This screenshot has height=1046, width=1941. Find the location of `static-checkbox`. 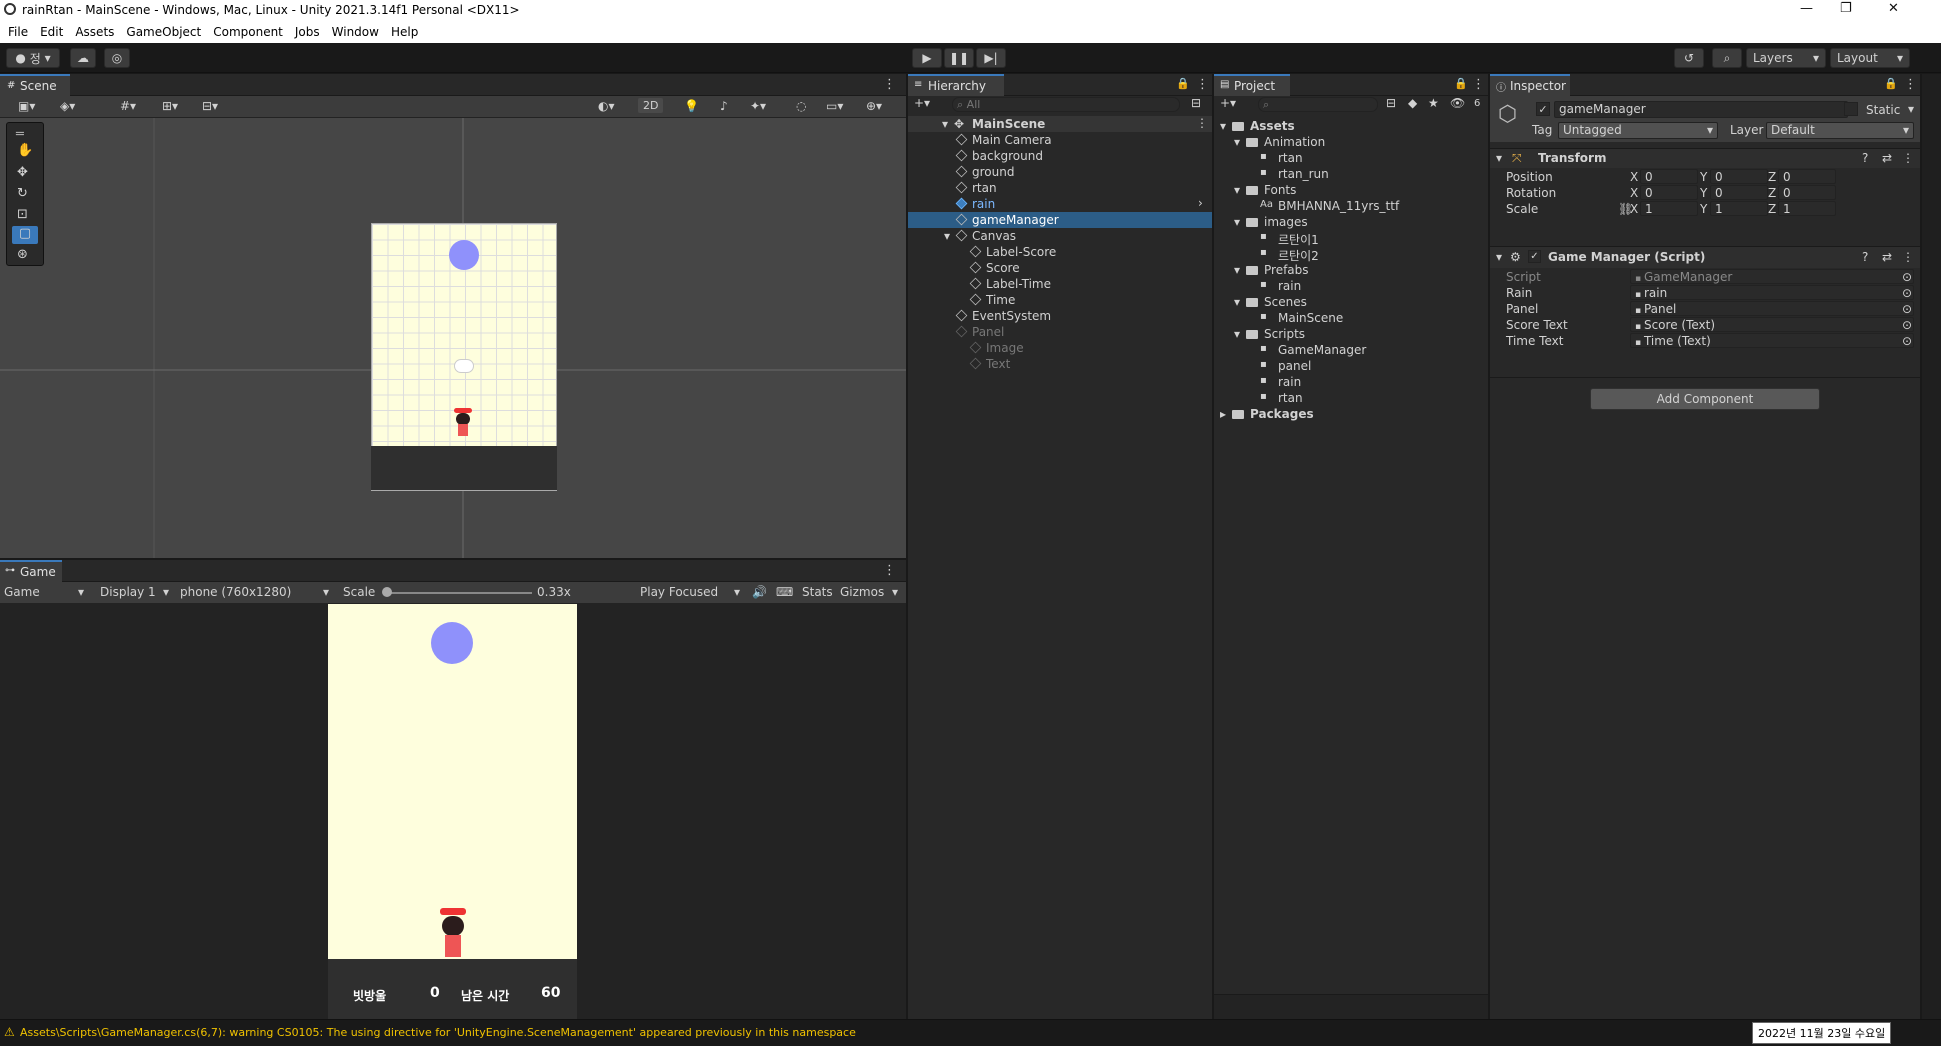

static-checkbox is located at coordinates (1851, 109).